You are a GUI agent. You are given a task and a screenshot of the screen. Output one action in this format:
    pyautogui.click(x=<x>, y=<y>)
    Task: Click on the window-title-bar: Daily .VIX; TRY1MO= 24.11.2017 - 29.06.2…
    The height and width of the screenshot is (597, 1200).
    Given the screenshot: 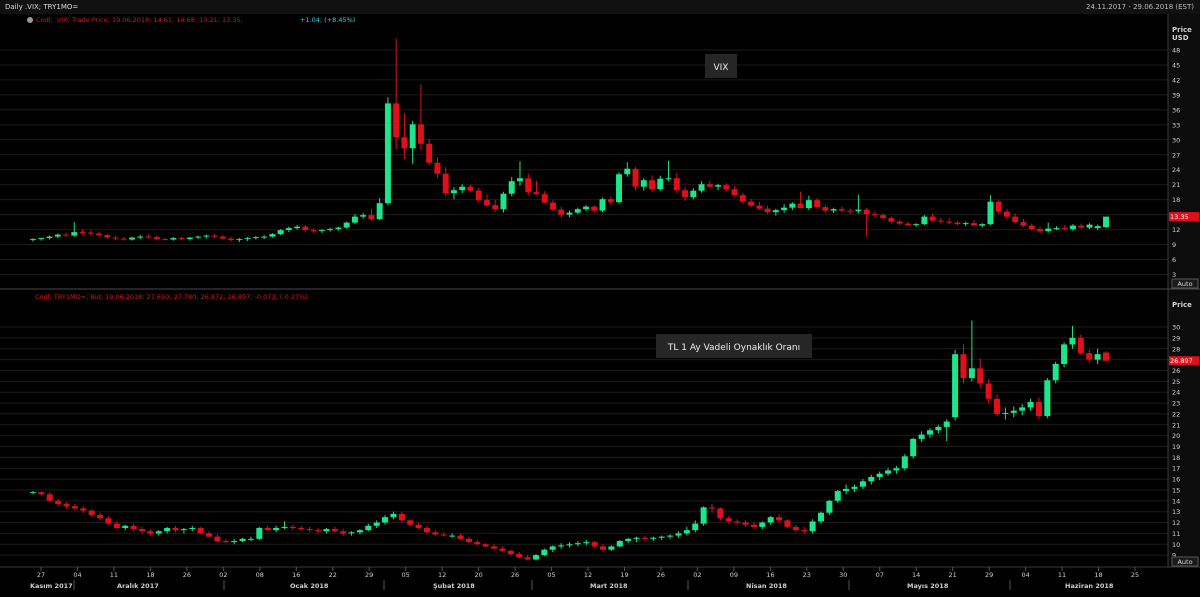 What is the action you would take?
    pyautogui.click(x=600, y=7)
    